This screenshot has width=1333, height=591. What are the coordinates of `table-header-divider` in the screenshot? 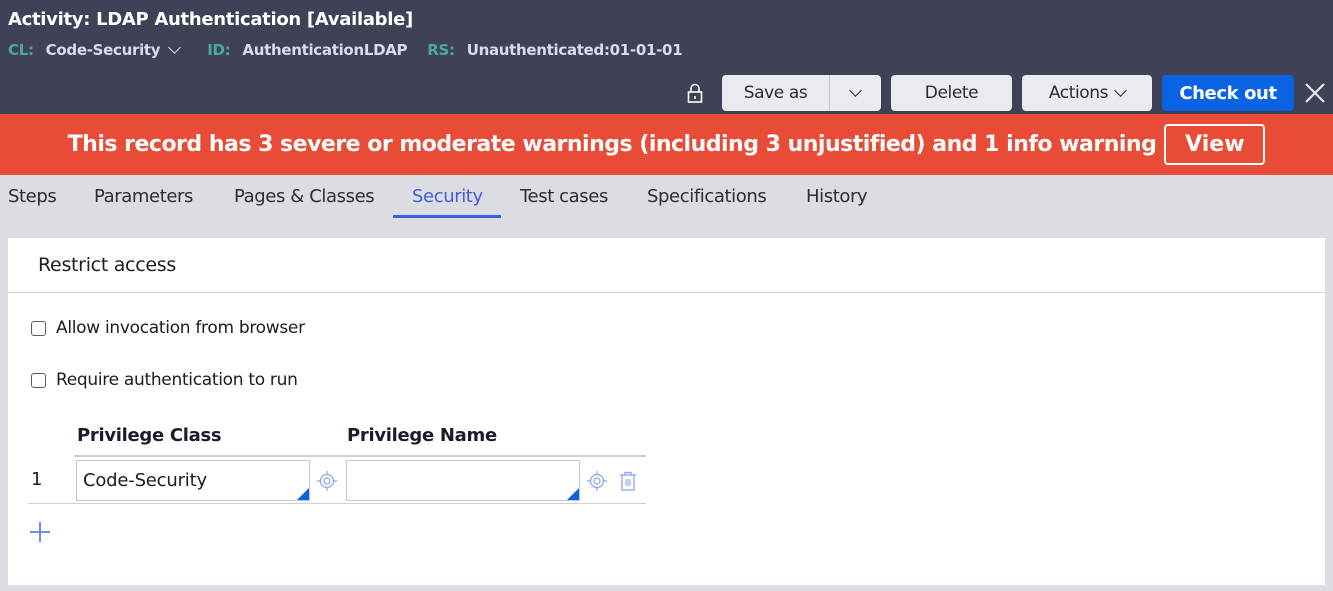 It's located at (360, 456).